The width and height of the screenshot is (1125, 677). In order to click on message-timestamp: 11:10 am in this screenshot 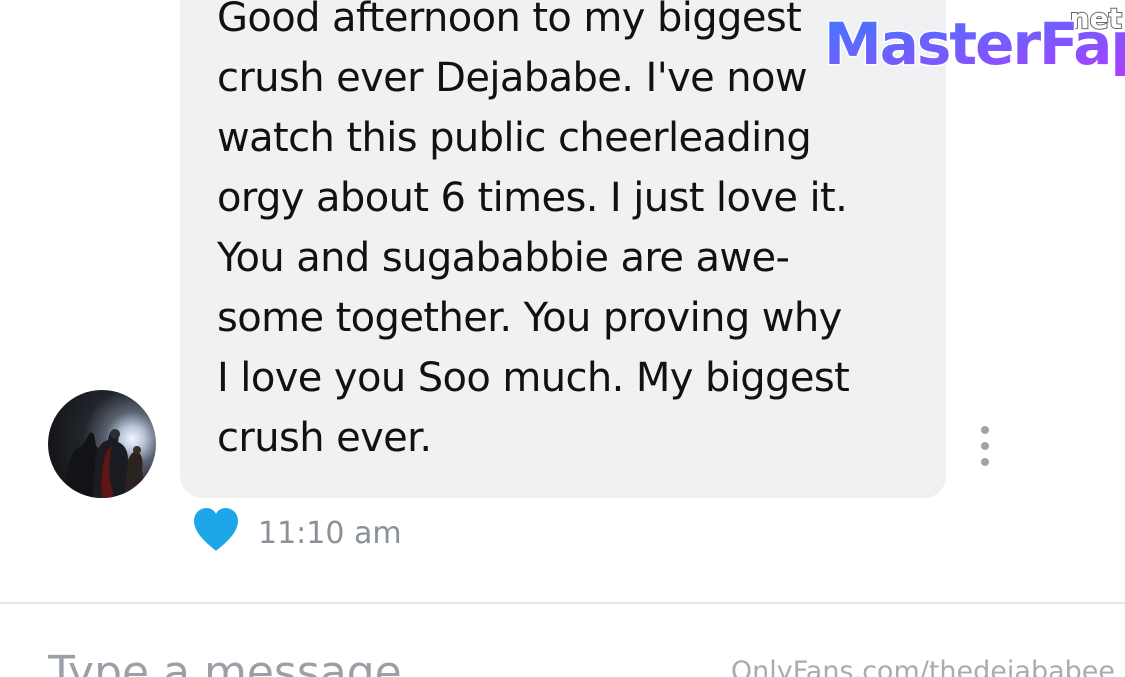, I will do `click(330, 533)`.